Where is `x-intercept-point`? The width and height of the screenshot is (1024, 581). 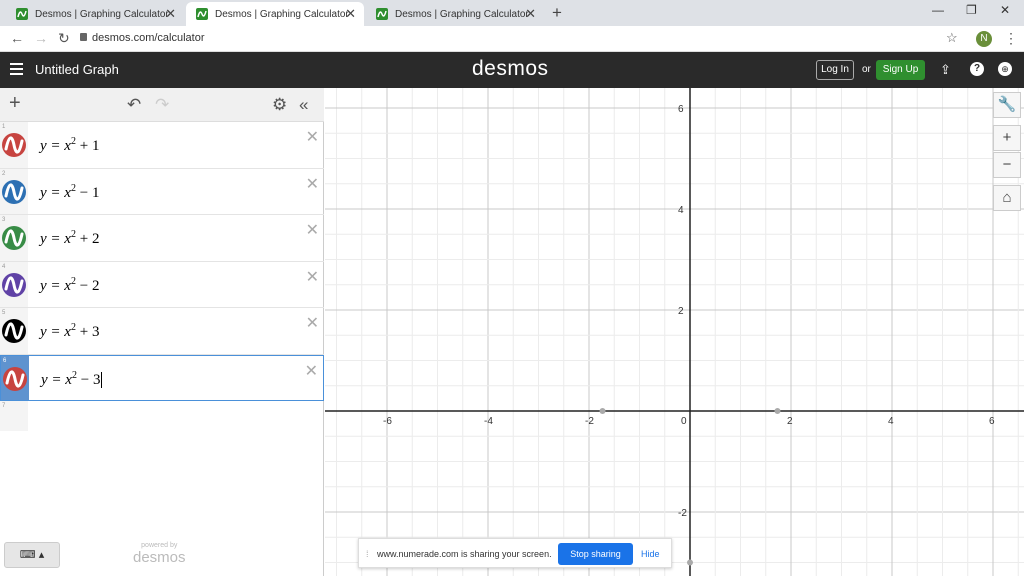 x-intercept-point is located at coordinates (777, 411).